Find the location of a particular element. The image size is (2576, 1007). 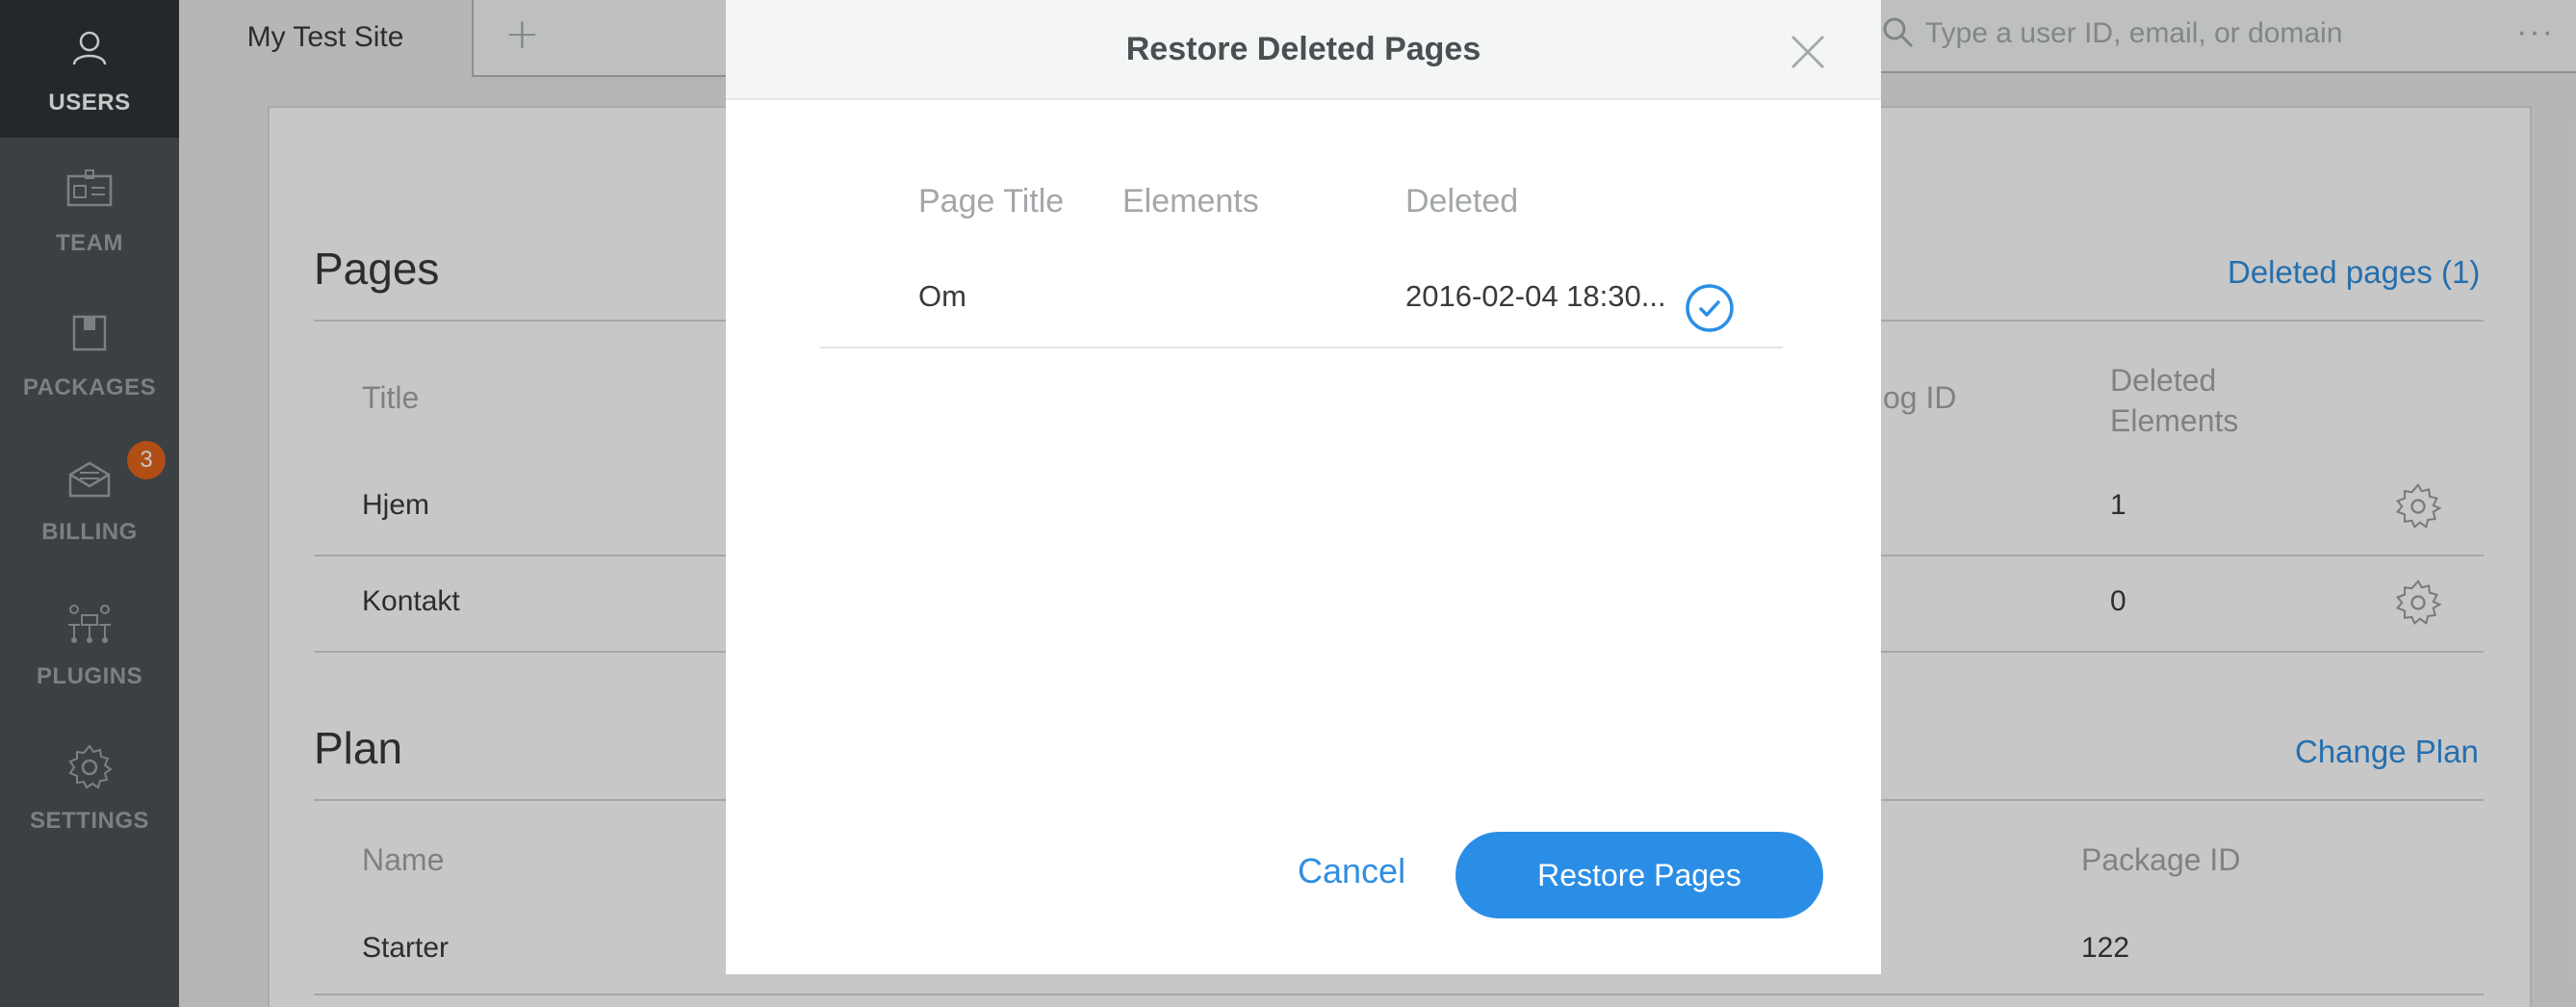

column-header-page-title: Page Title is located at coordinates (992, 201).